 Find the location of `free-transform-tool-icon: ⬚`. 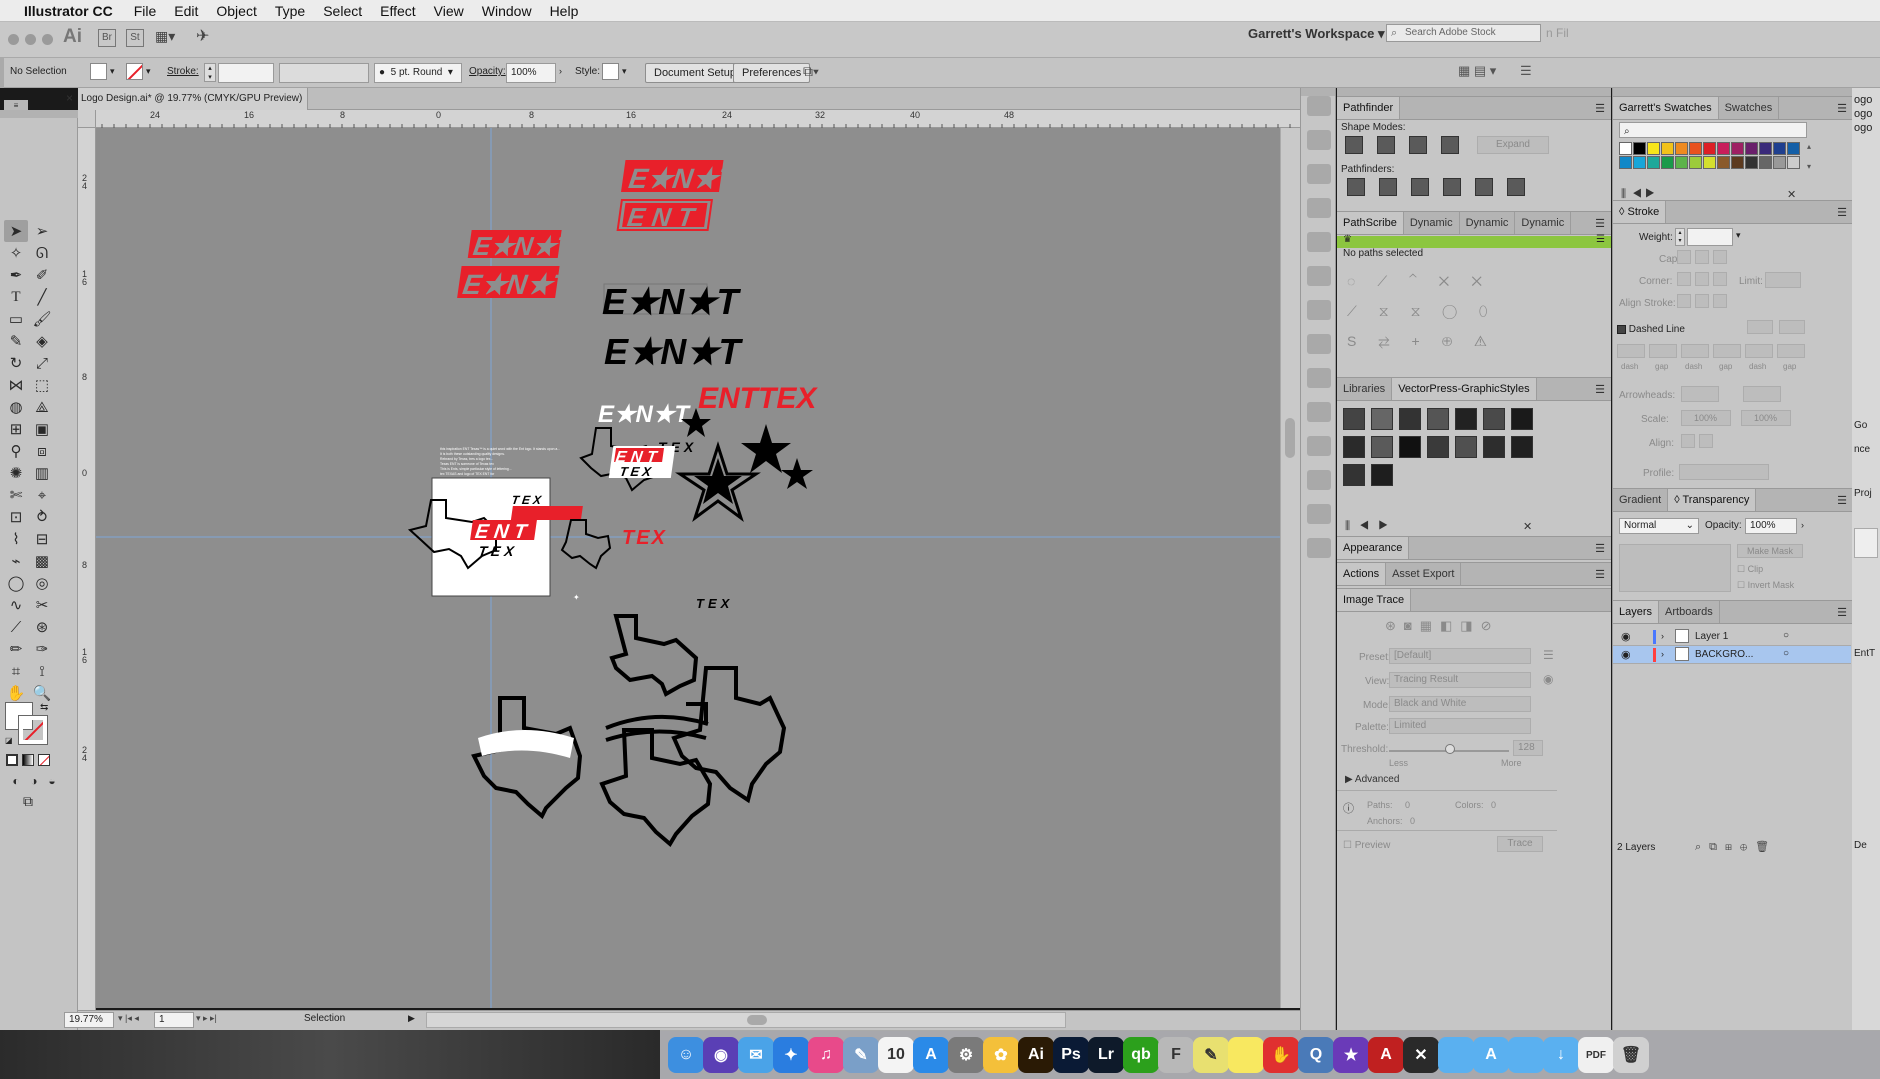

free-transform-tool-icon: ⬚ is located at coordinates (42, 385).